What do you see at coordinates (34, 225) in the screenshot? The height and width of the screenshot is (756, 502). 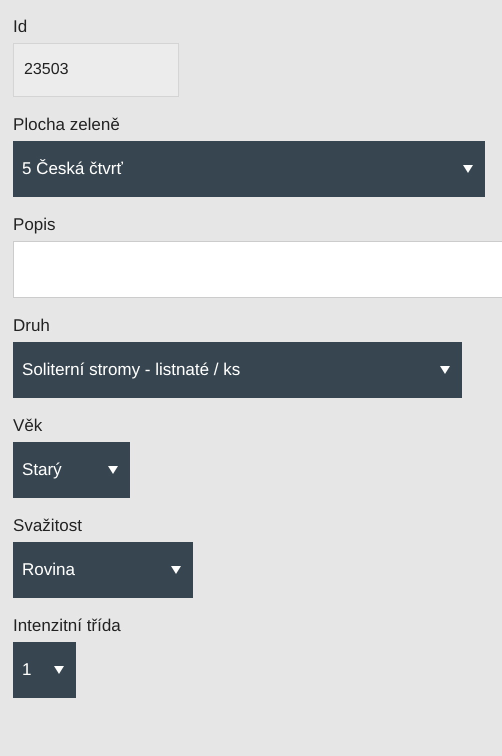 I see `field-label: Popis` at bounding box center [34, 225].